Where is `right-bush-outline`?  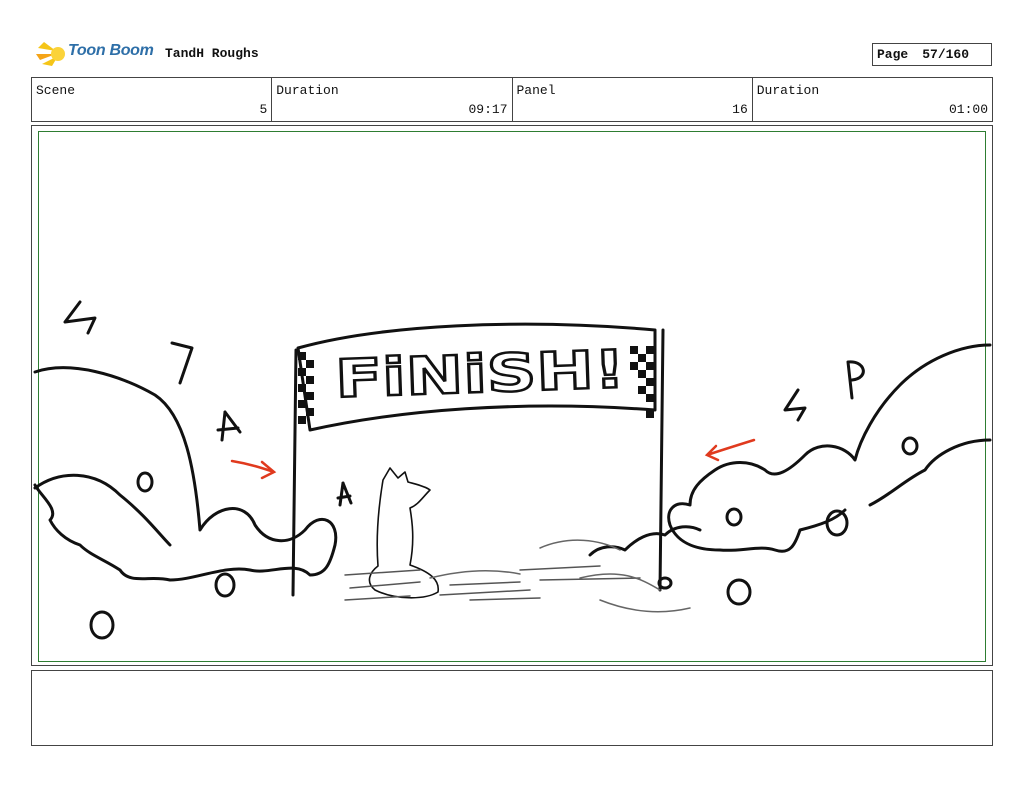 right-bush-outline is located at coordinates (829, 448).